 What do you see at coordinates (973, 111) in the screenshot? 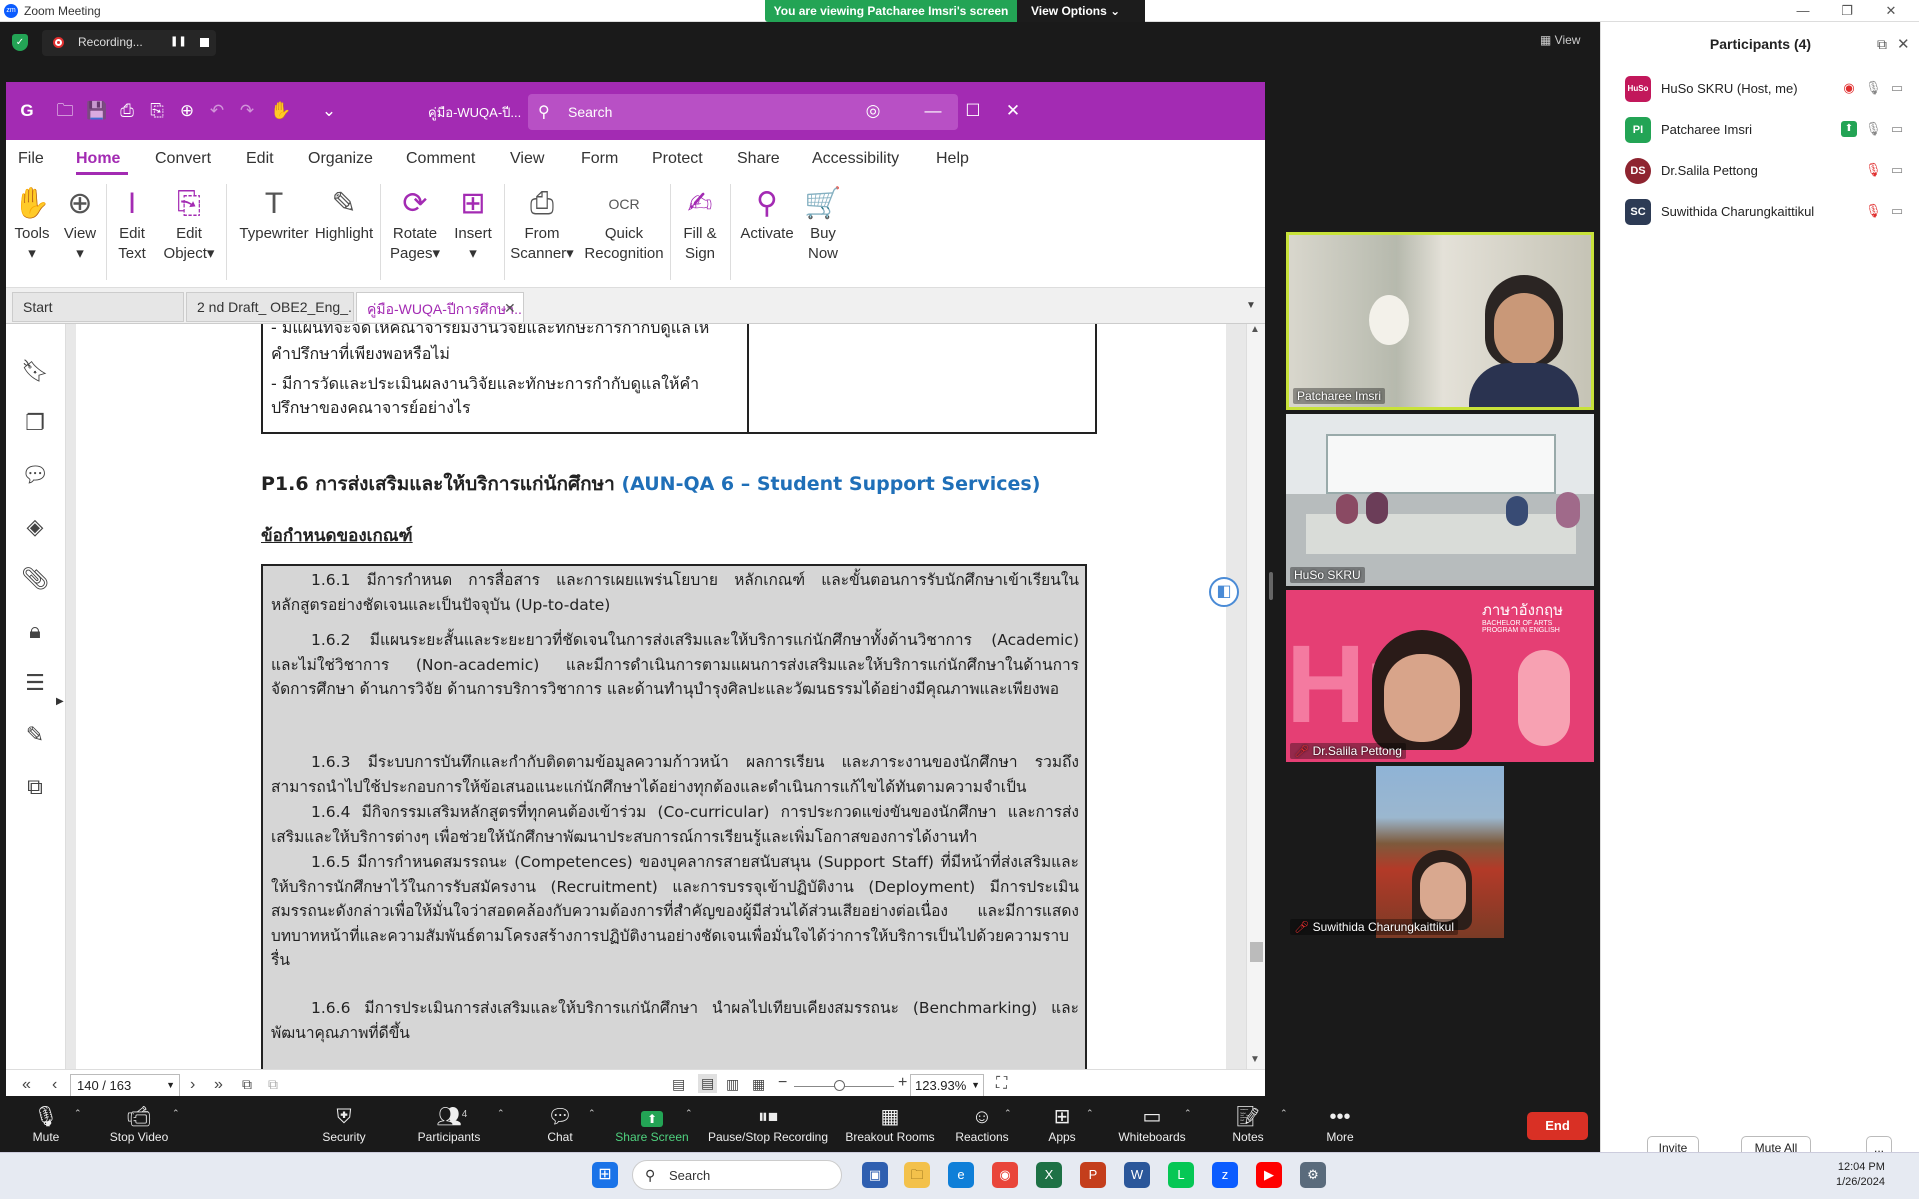
I see `maximize-icon: ☐` at bounding box center [973, 111].